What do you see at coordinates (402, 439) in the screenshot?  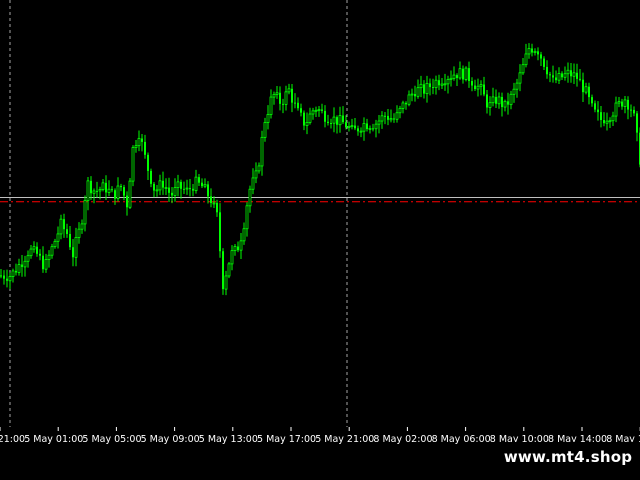 I see `time-axis-label: 8 May 02:00` at bounding box center [402, 439].